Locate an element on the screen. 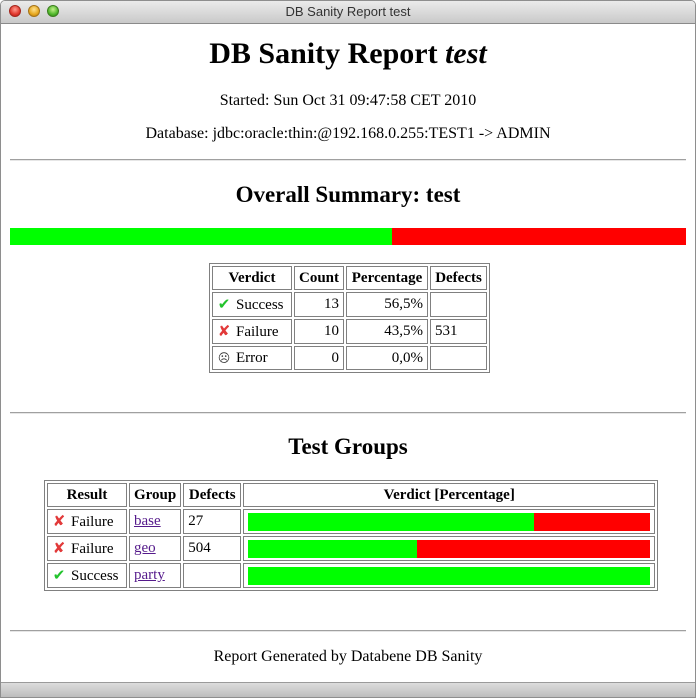 This screenshot has height=698, width=696. group-row: ✘ Failure geo 504 is located at coordinates (351, 548).